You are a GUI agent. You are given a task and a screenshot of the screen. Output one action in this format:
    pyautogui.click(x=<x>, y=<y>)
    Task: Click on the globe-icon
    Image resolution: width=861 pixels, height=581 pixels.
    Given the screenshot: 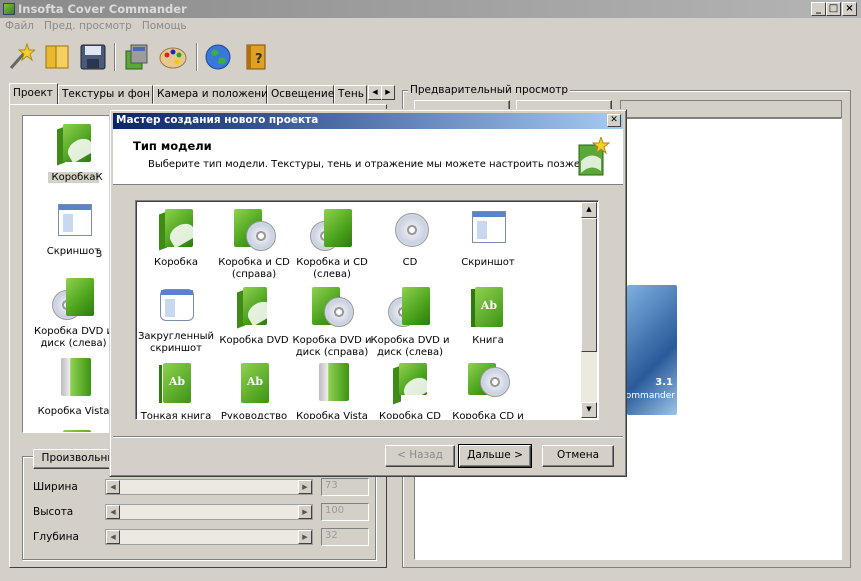 What is the action you would take?
    pyautogui.click(x=218, y=57)
    